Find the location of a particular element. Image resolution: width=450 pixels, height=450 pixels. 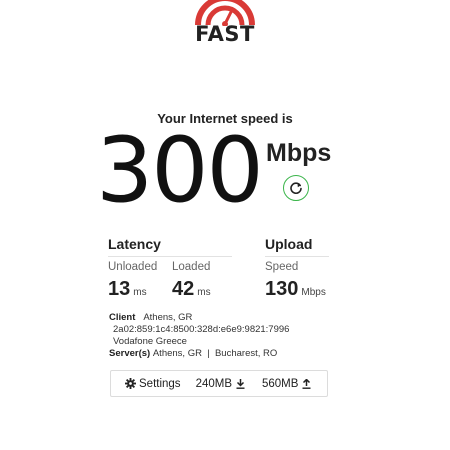

fast-logo: FAST is located at coordinates (225, 23).